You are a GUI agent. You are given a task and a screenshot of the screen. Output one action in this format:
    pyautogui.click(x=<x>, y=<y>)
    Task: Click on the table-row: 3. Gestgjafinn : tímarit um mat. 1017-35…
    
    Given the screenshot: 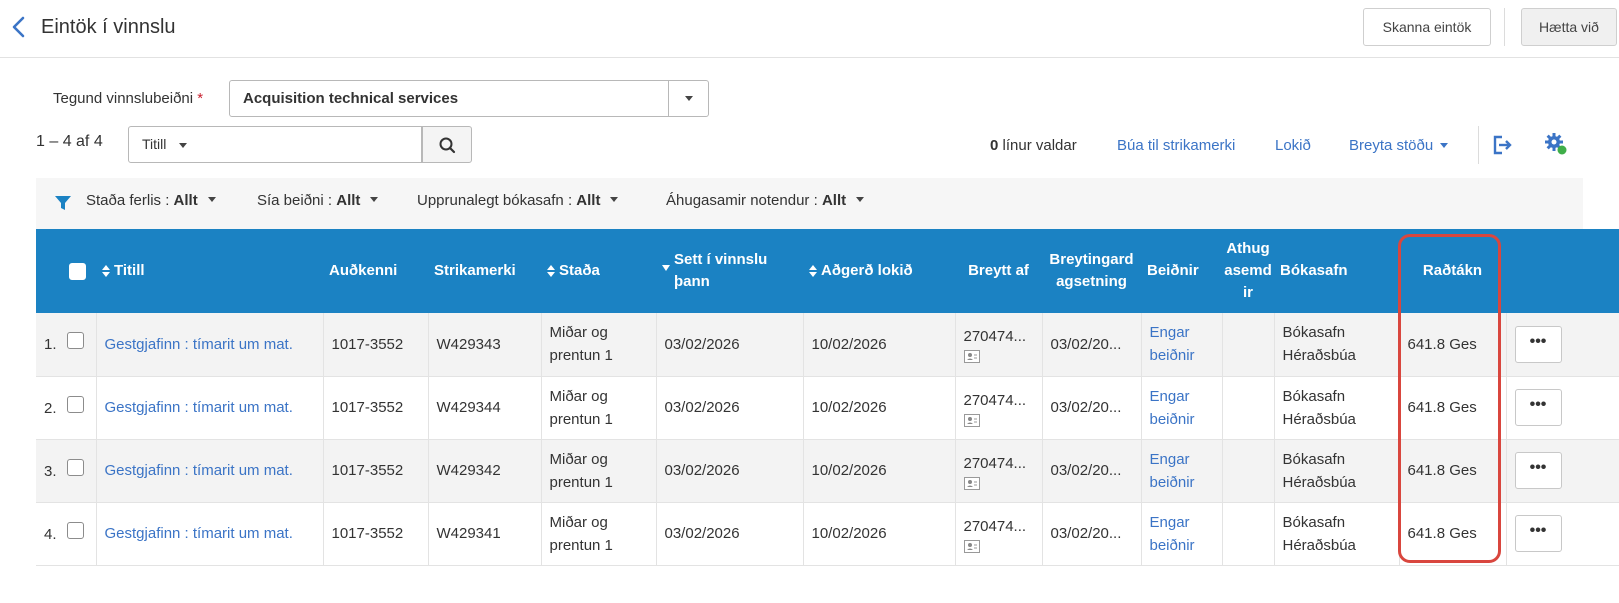 What is the action you would take?
    pyautogui.click(x=827, y=471)
    